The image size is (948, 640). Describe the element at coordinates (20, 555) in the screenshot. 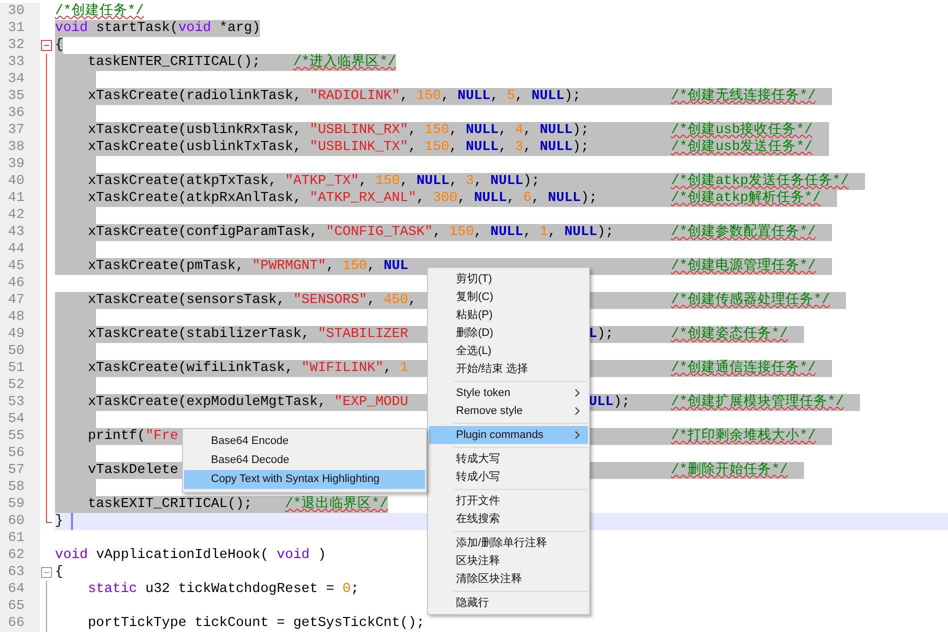

I see `line-number: 62` at that location.